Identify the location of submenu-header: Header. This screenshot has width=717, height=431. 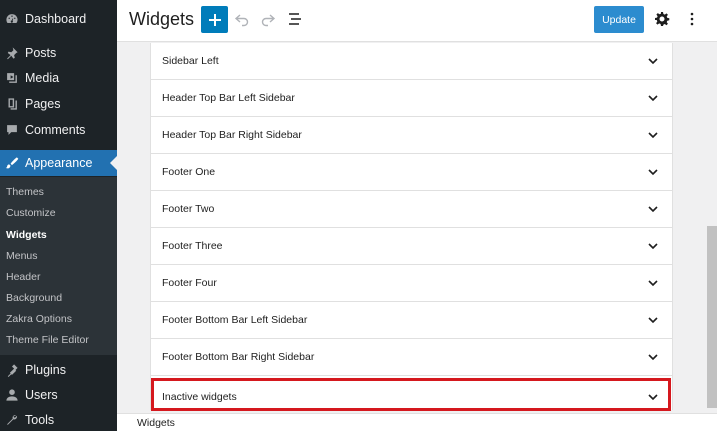
(23, 277).